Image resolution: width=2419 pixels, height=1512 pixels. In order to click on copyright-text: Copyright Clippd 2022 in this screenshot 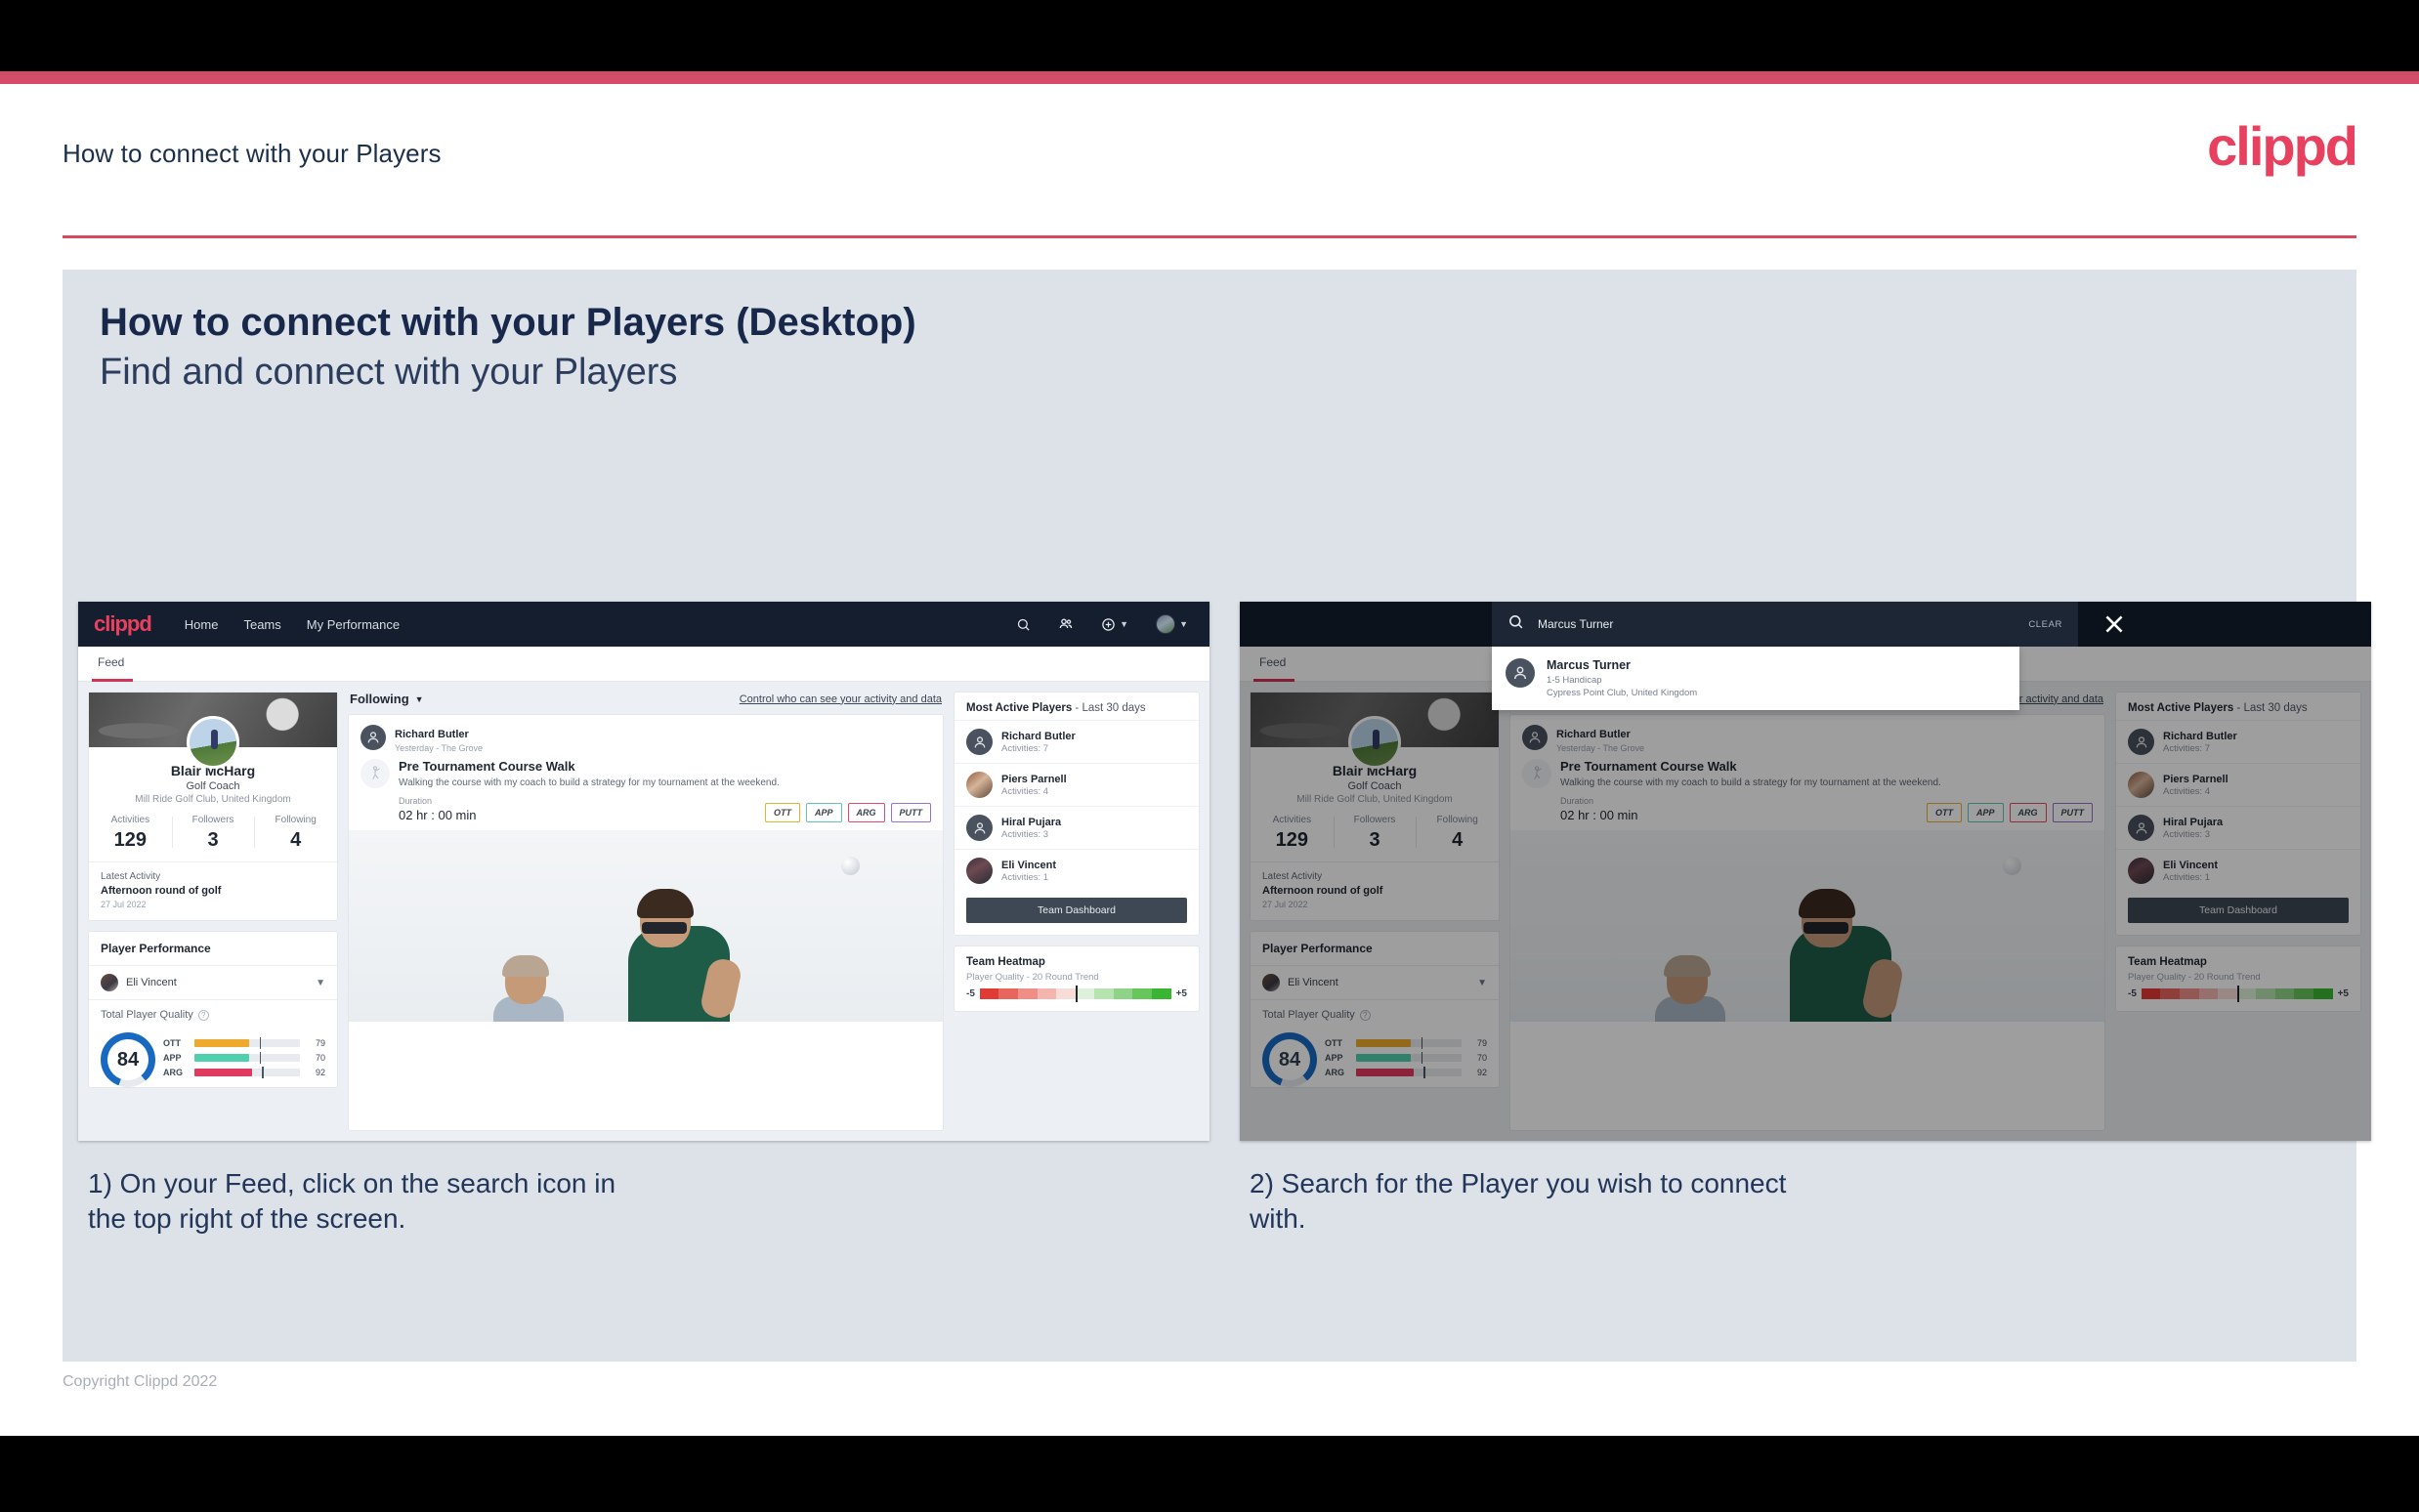, I will do `click(140, 1381)`.